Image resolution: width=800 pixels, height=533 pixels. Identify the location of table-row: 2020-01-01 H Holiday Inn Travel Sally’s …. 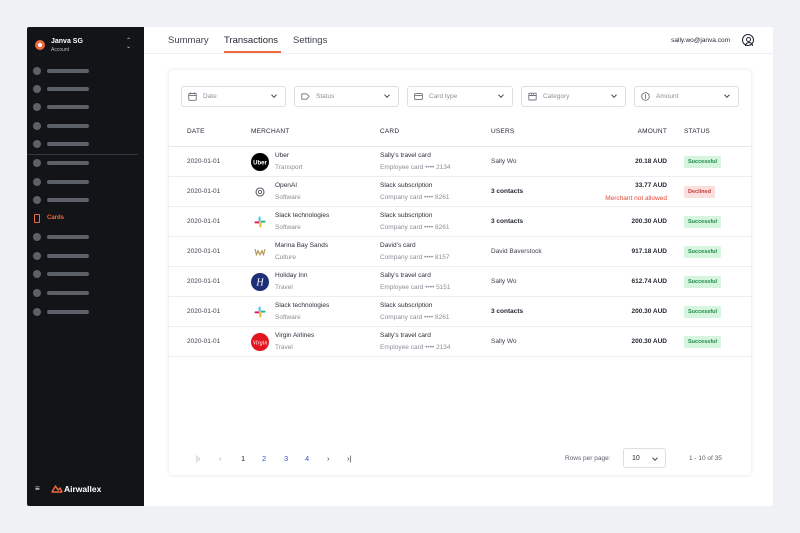
(460, 282).